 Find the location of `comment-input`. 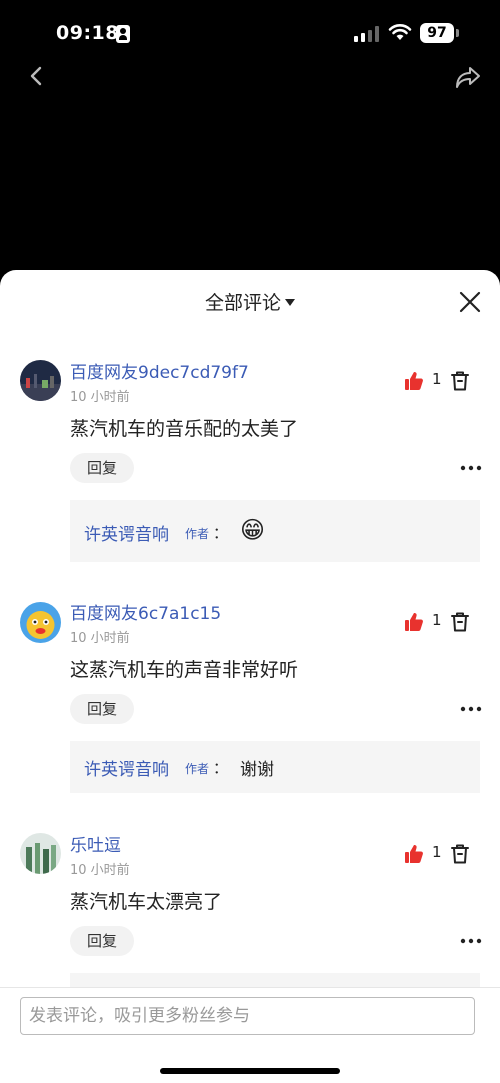

comment-input is located at coordinates (247, 1016).